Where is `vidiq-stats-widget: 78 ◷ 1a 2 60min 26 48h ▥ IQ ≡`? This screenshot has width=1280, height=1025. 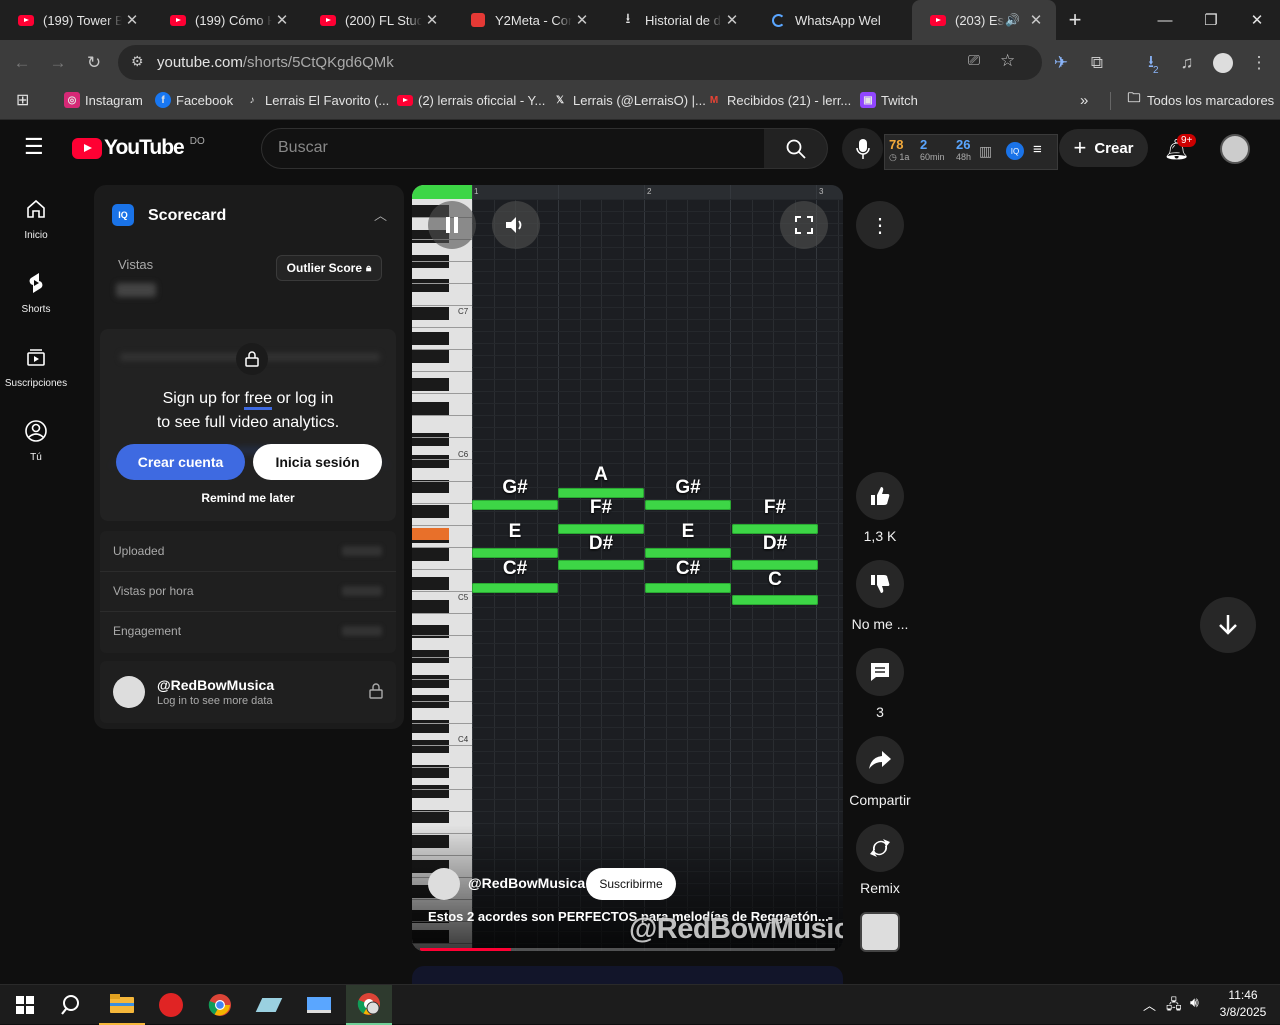
vidiq-stats-widget: 78 ◷ 1a 2 60min 26 48h ▥ IQ ≡ is located at coordinates (971, 152).